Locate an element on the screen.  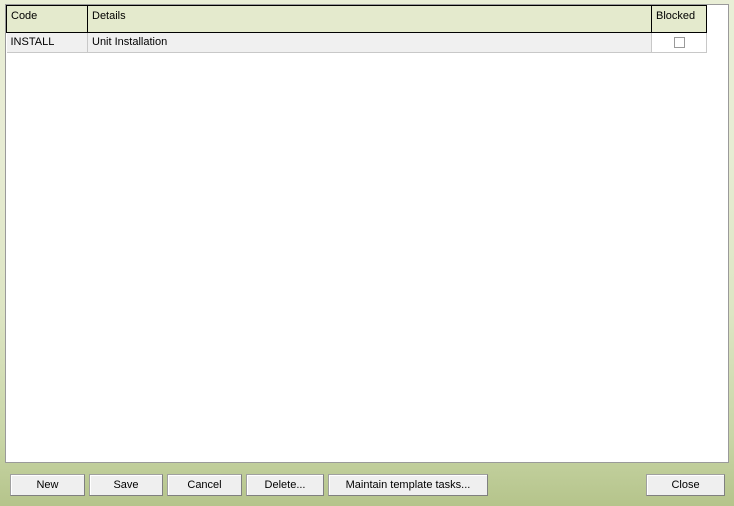
column-header-filler is located at coordinates (717, 19).